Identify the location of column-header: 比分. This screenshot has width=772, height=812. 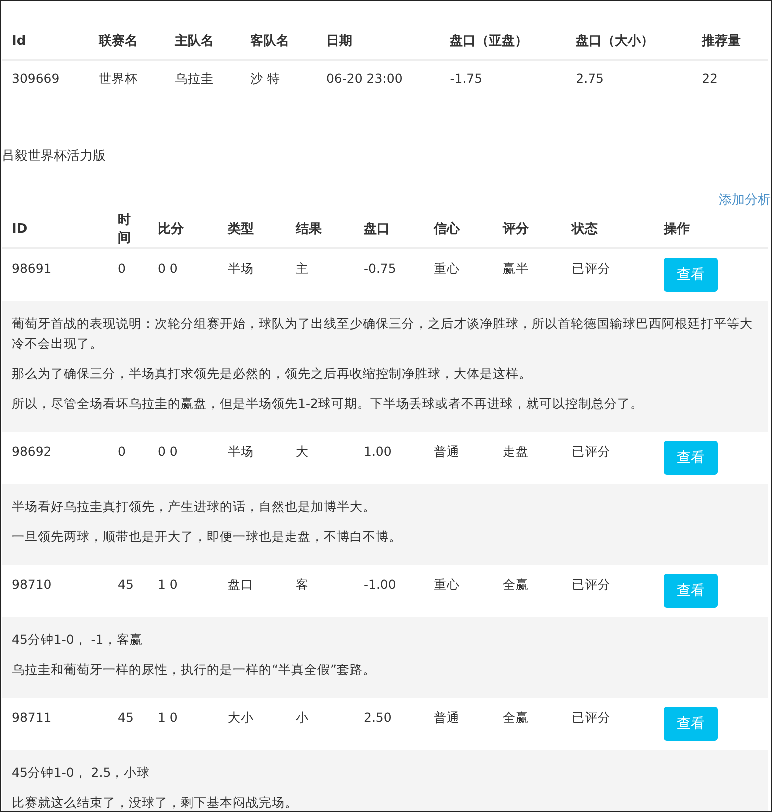
(183, 229).